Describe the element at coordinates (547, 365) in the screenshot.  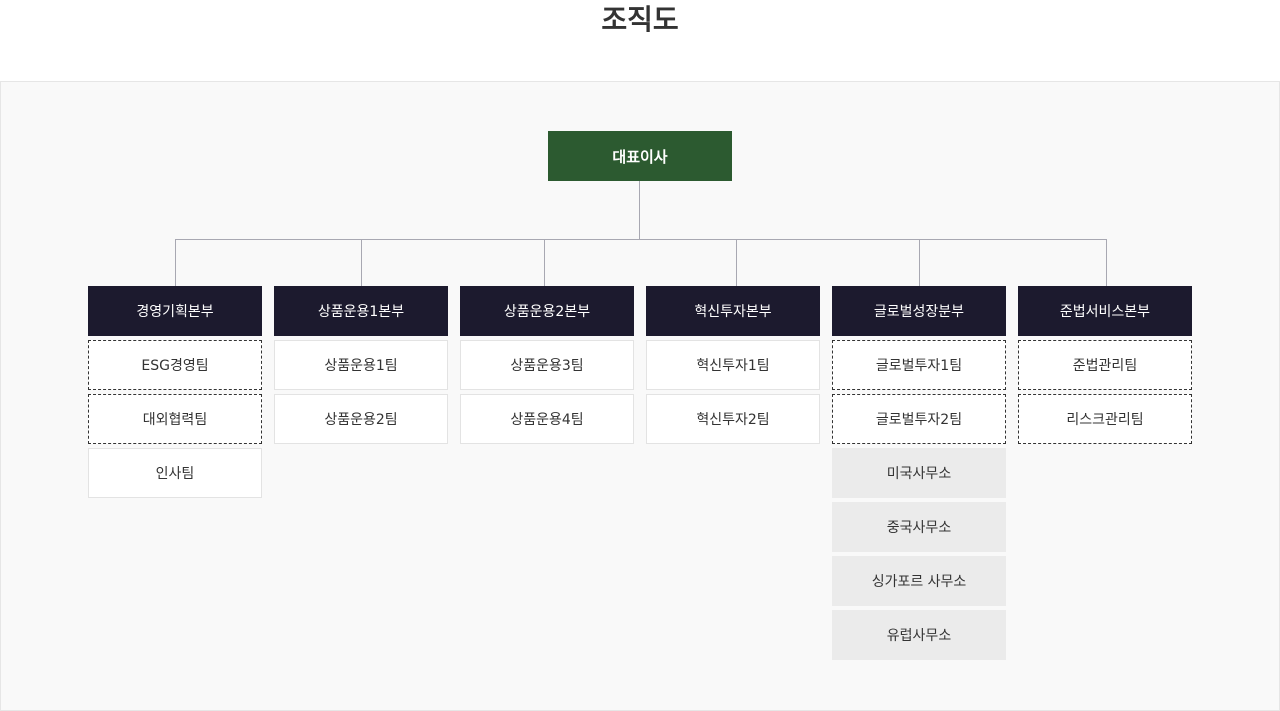
I see `team-box: 상품운용3팀` at that location.